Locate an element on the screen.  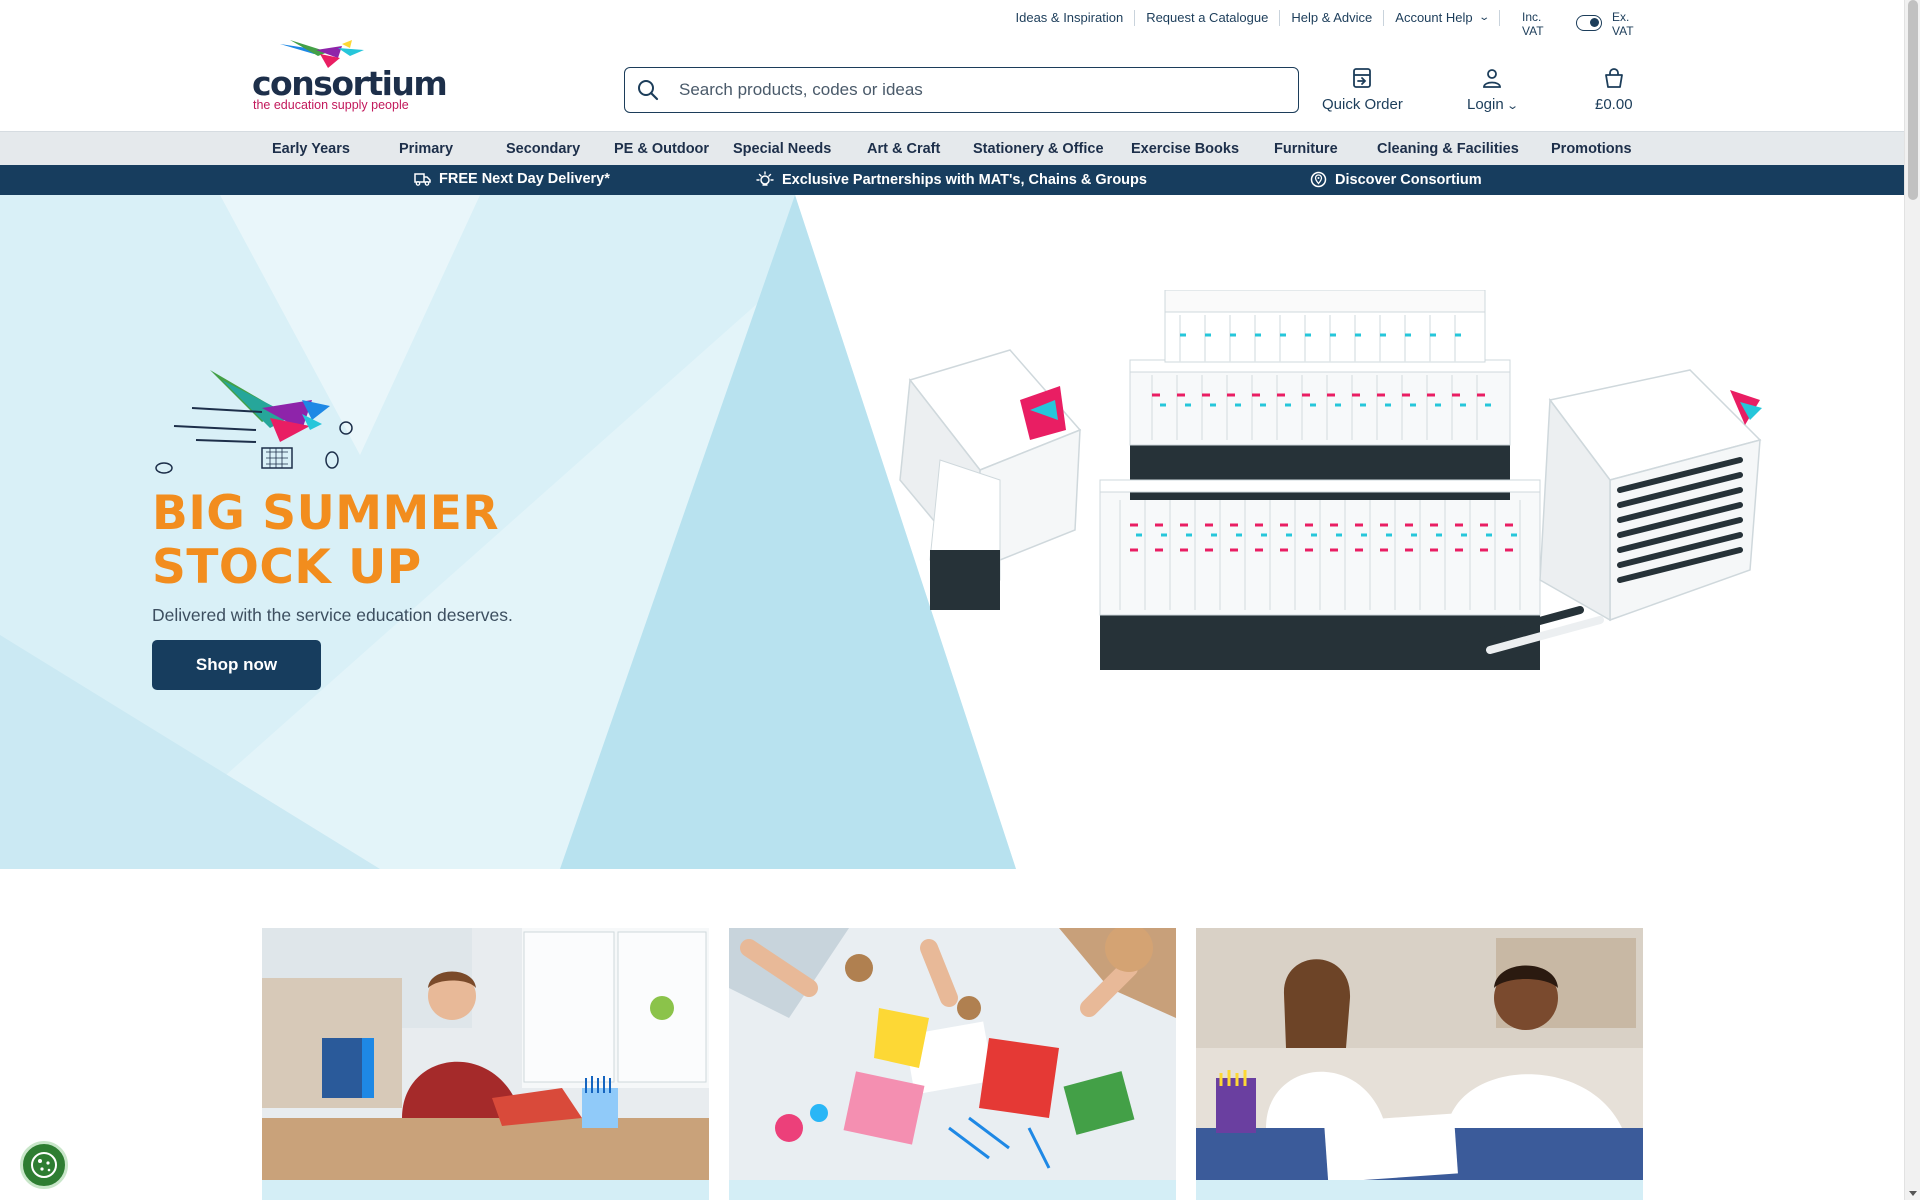
nav-art-craft: Art & Craft is located at coordinates (903, 149).